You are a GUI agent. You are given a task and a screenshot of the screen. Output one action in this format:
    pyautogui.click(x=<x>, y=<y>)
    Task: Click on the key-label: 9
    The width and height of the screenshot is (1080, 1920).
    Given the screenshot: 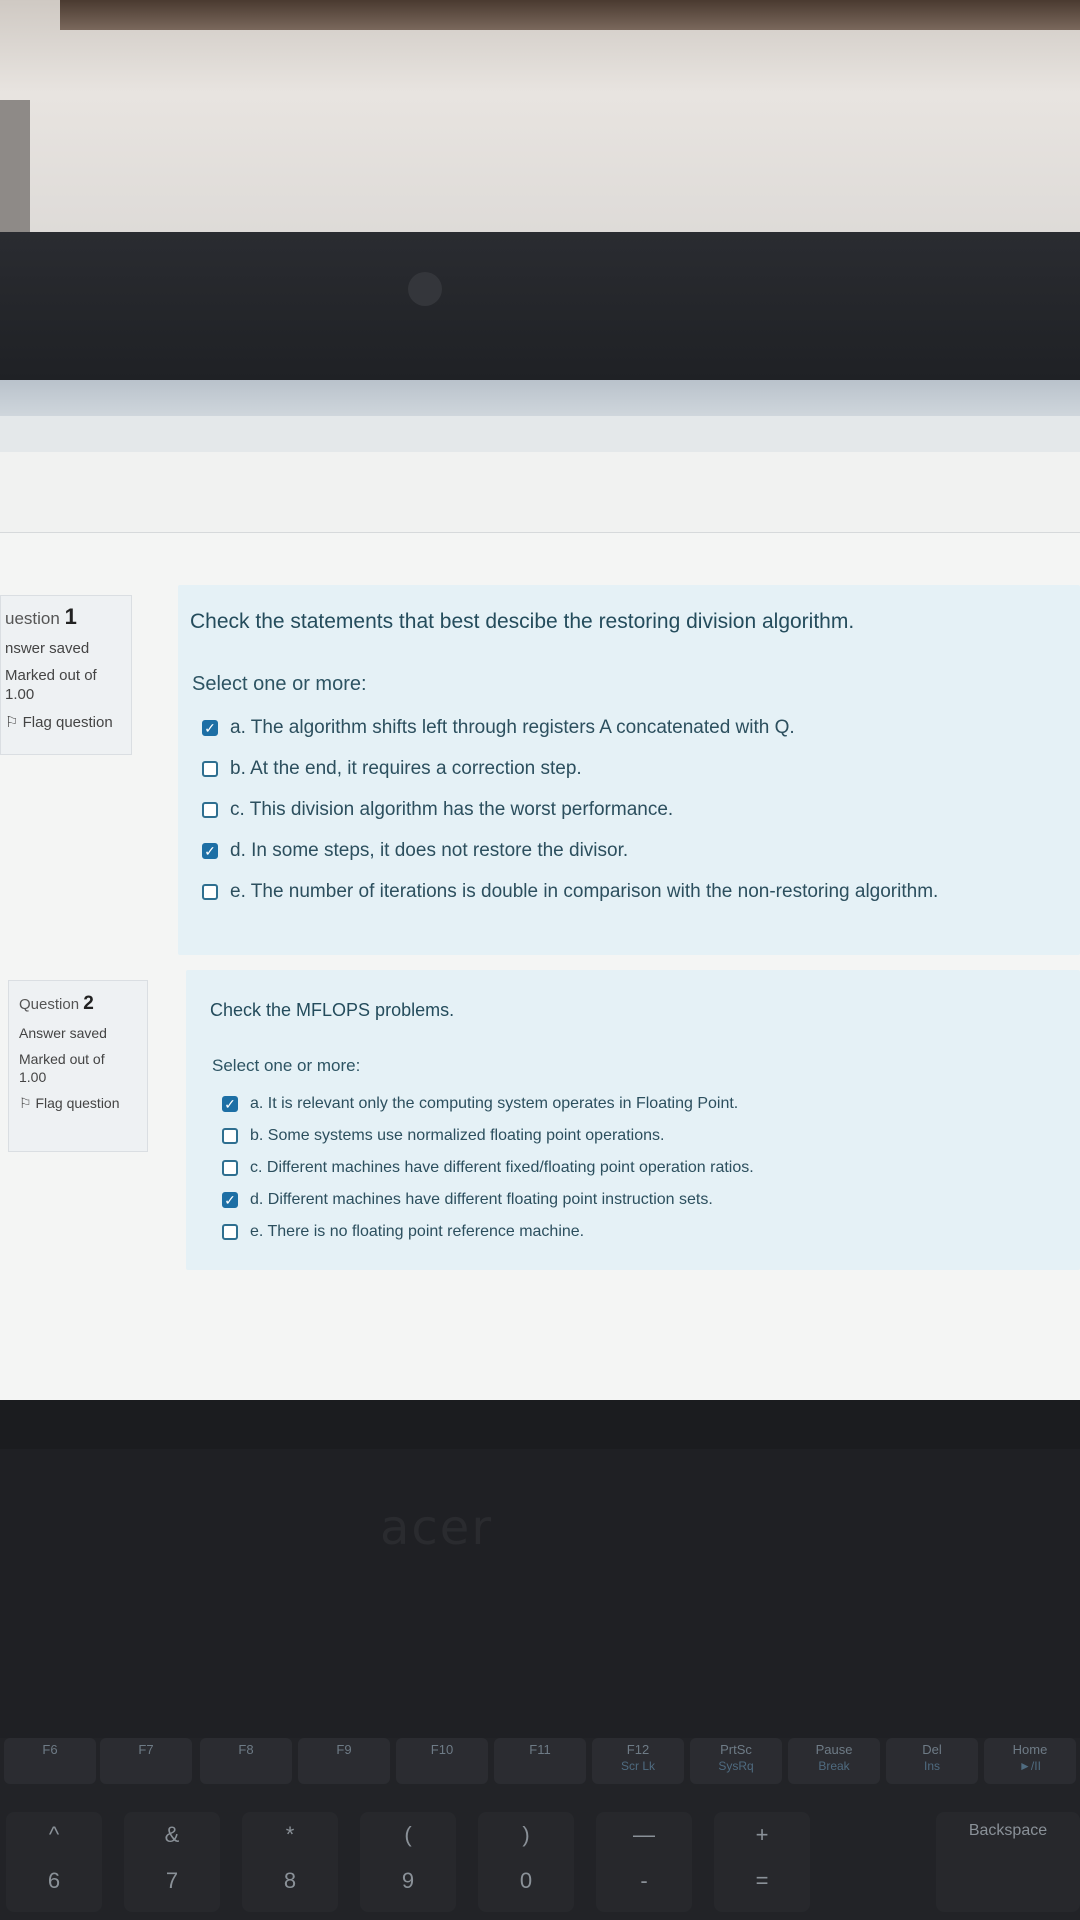 What is the action you would take?
    pyautogui.click(x=408, y=1880)
    